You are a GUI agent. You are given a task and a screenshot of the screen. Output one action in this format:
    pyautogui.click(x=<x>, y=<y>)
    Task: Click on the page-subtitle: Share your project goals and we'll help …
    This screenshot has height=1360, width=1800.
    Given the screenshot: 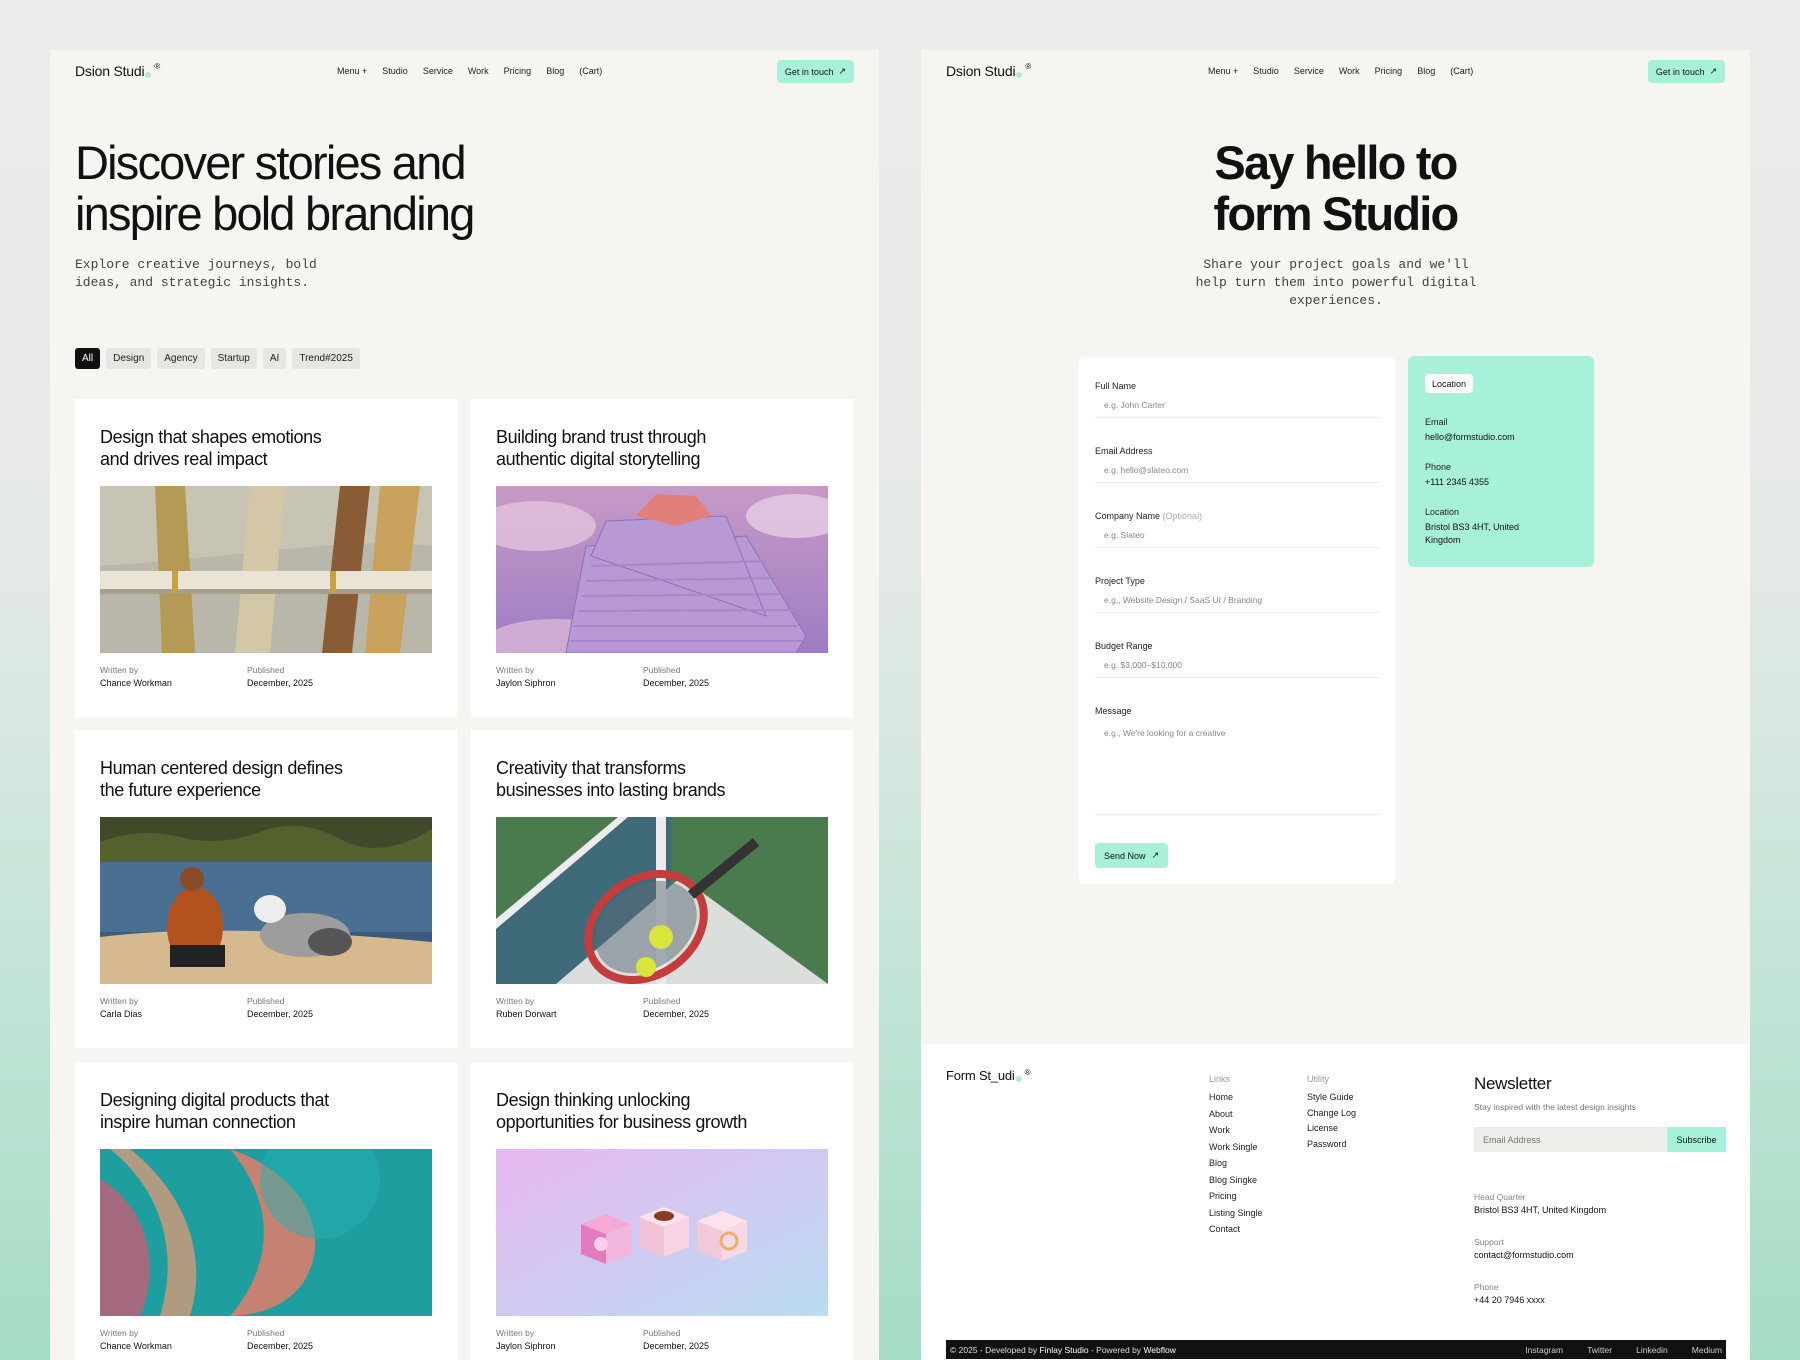 What is the action you would take?
    pyautogui.click(x=1336, y=282)
    